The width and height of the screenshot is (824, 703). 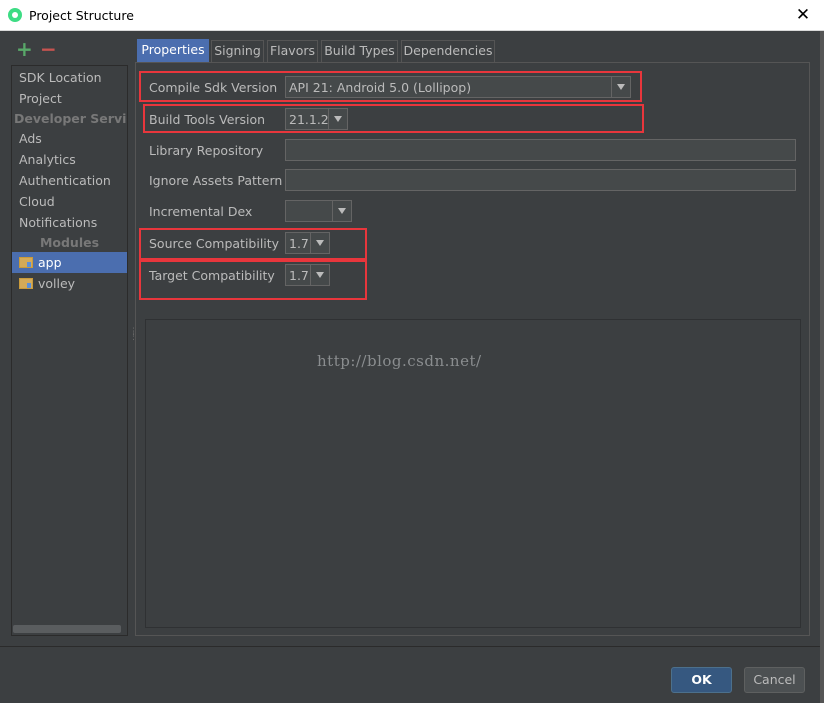 I want to click on ignore-assets-label: Ignore Assets Pattern, so click(x=216, y=180).